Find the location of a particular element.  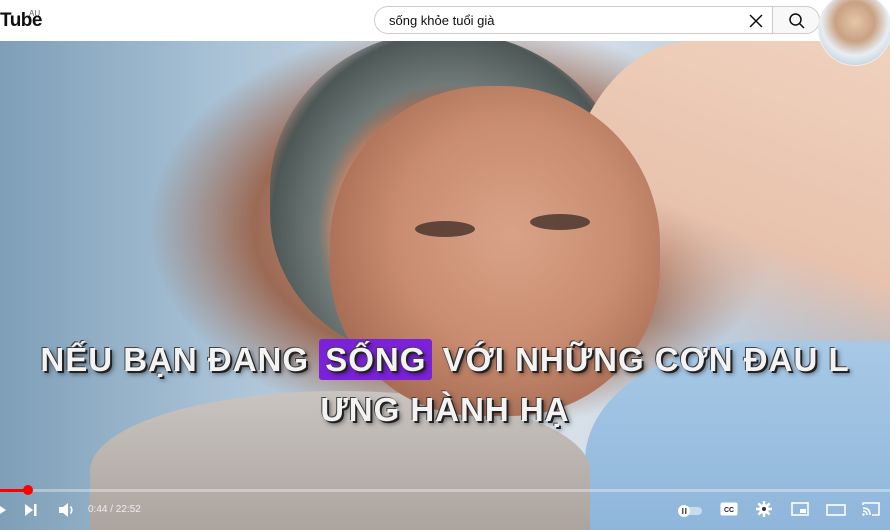

svg-text: CC is located at coordinates (729, 510).